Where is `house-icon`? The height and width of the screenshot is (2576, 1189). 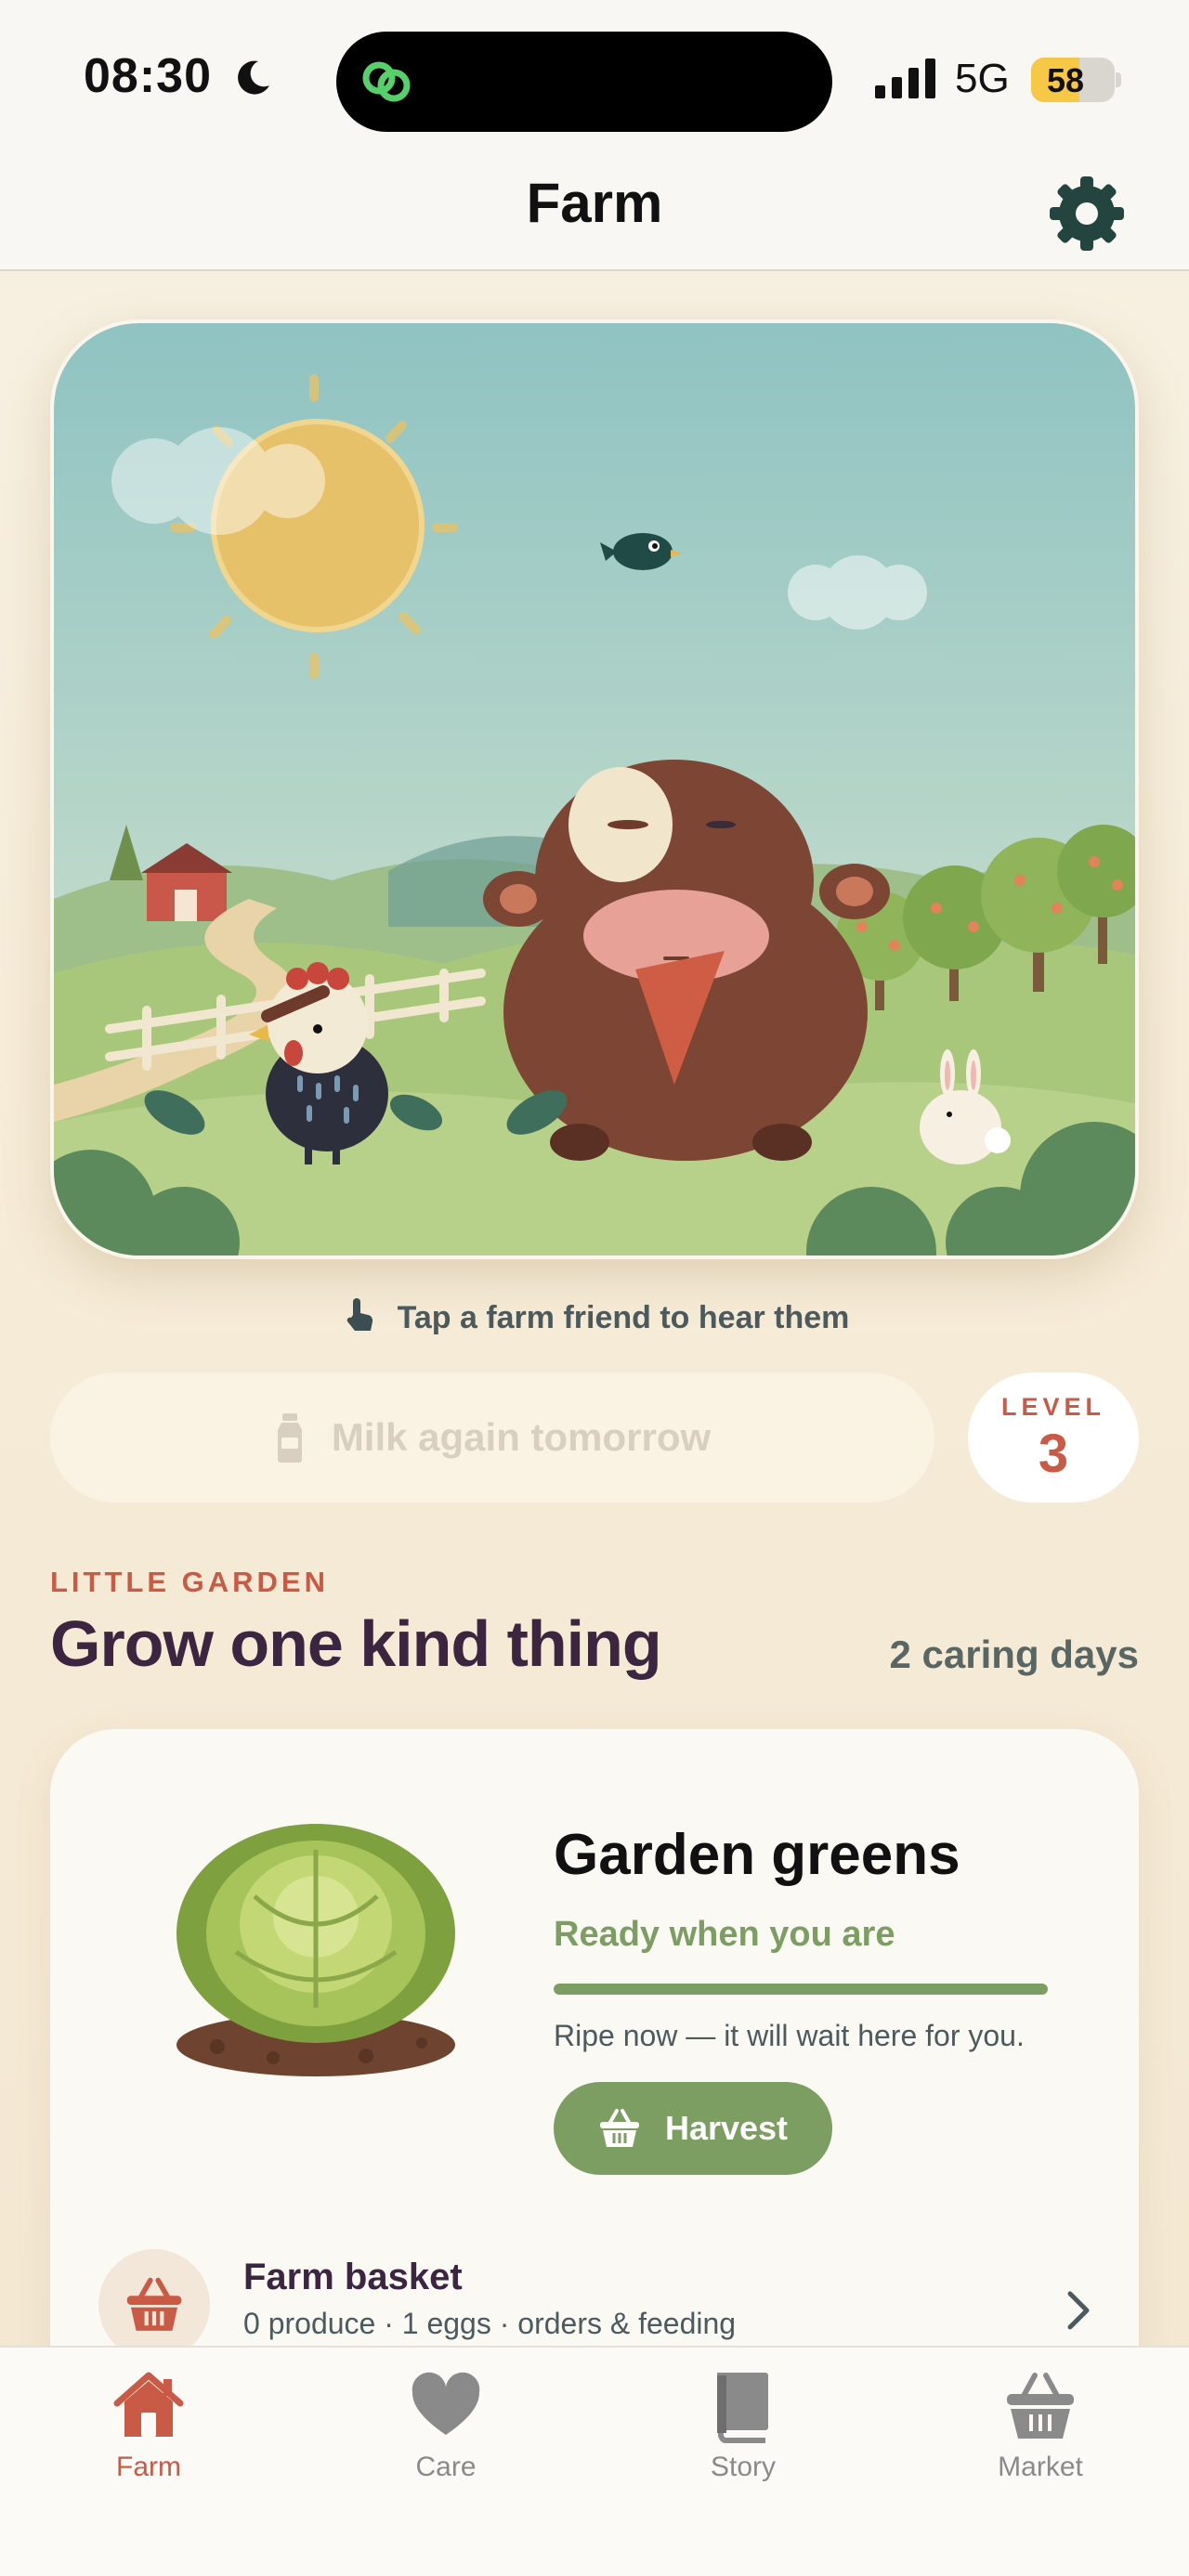 house-icon is located at coordinates (148, 2404).